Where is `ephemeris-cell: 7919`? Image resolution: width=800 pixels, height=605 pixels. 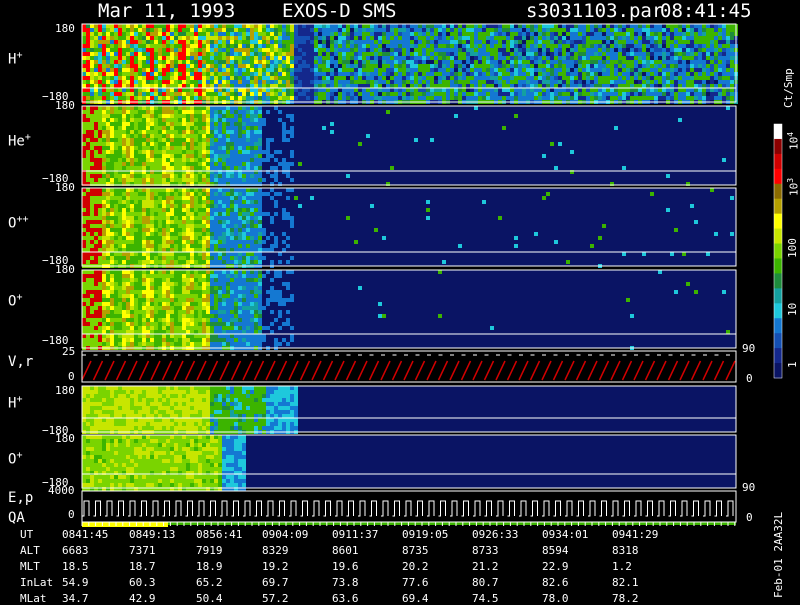 ephemeris-cell: 7919 is located at coordinates (209, 550).